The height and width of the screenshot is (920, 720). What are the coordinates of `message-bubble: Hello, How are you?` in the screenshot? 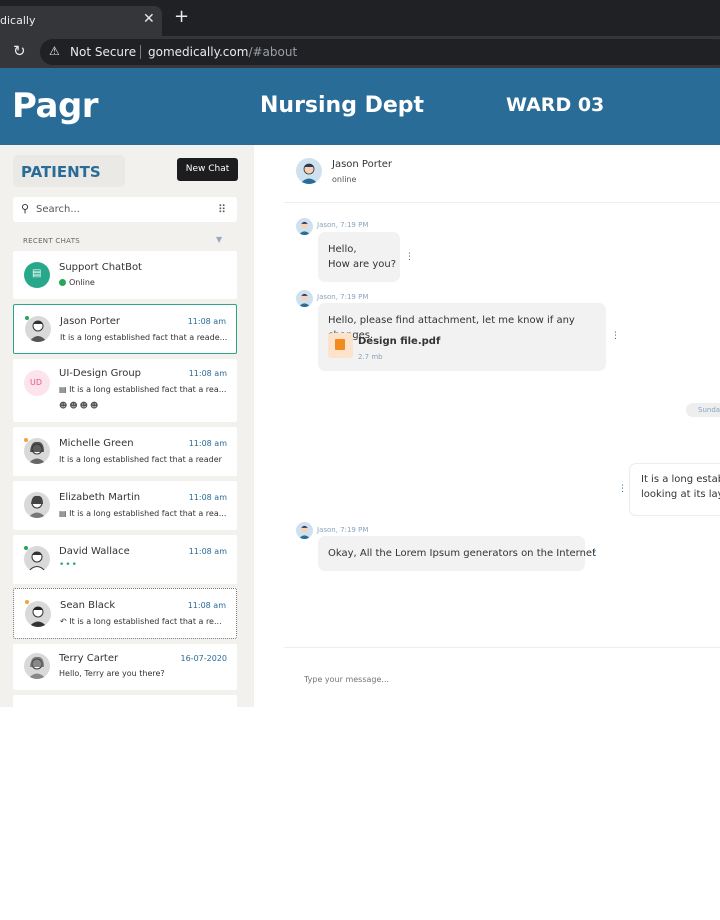 It's located at (359, 257).